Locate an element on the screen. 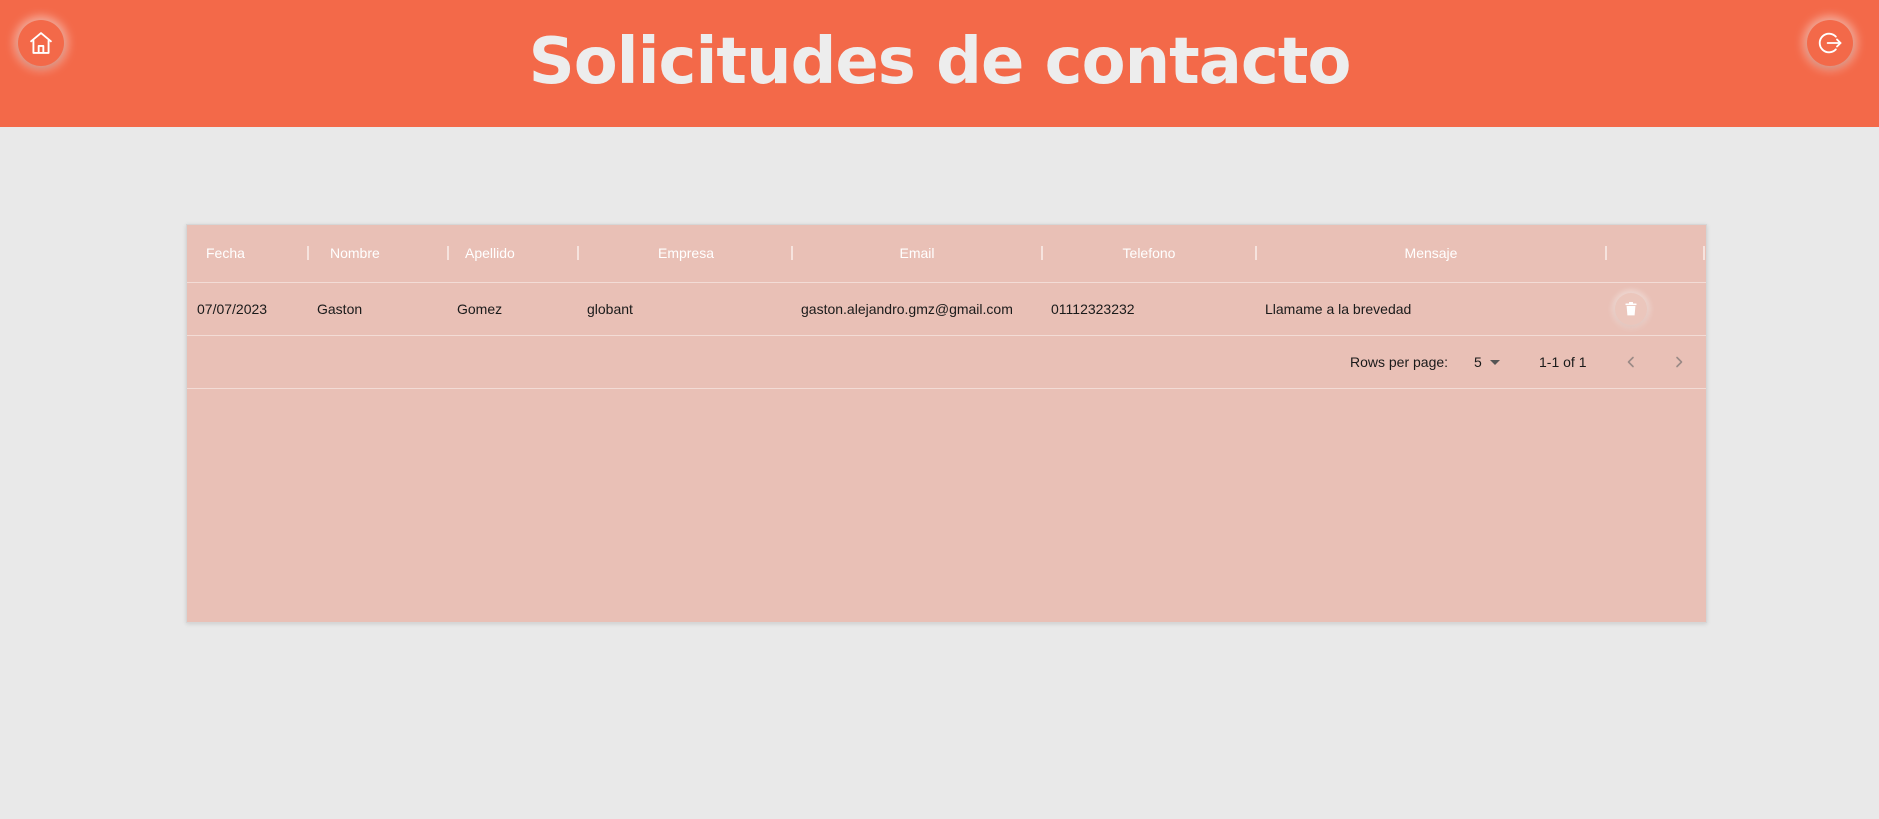 The image size is (1879, 819). page-title: Solicitudes de contacto is located at coordinates (940, 62).